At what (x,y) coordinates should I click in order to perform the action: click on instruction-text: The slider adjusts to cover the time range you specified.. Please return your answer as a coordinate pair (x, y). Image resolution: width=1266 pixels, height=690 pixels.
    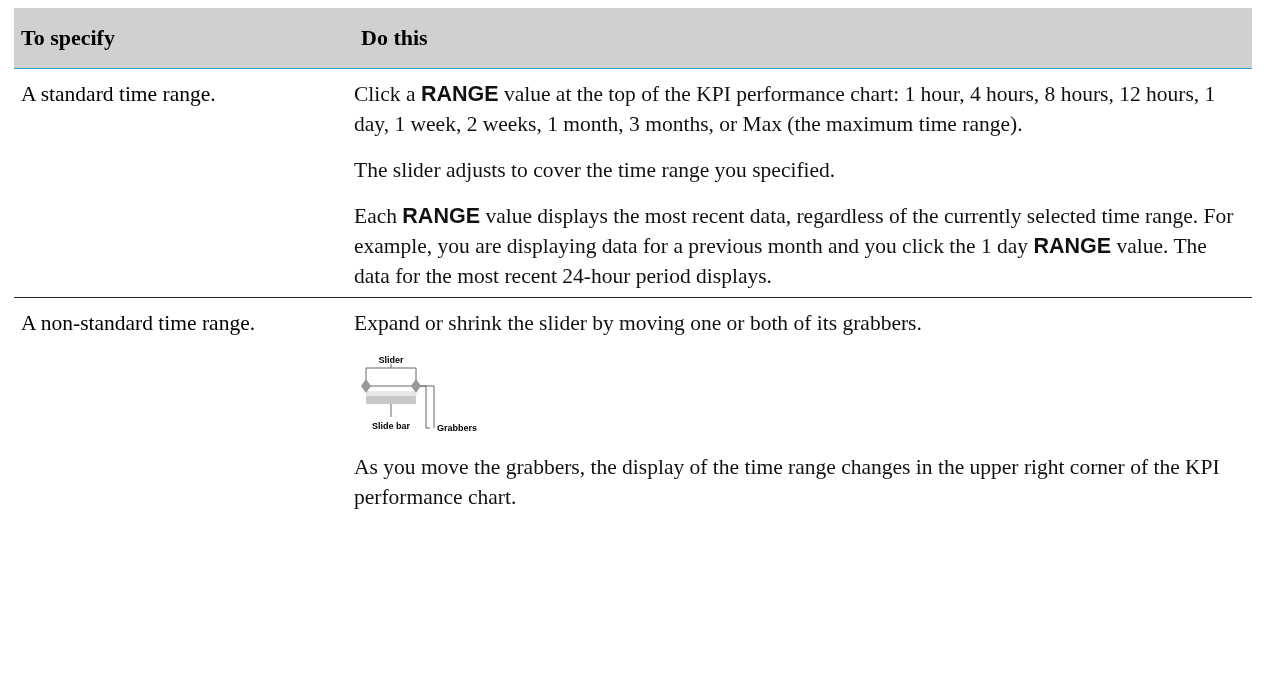
    Looking at the image, I should click on (595, 170).